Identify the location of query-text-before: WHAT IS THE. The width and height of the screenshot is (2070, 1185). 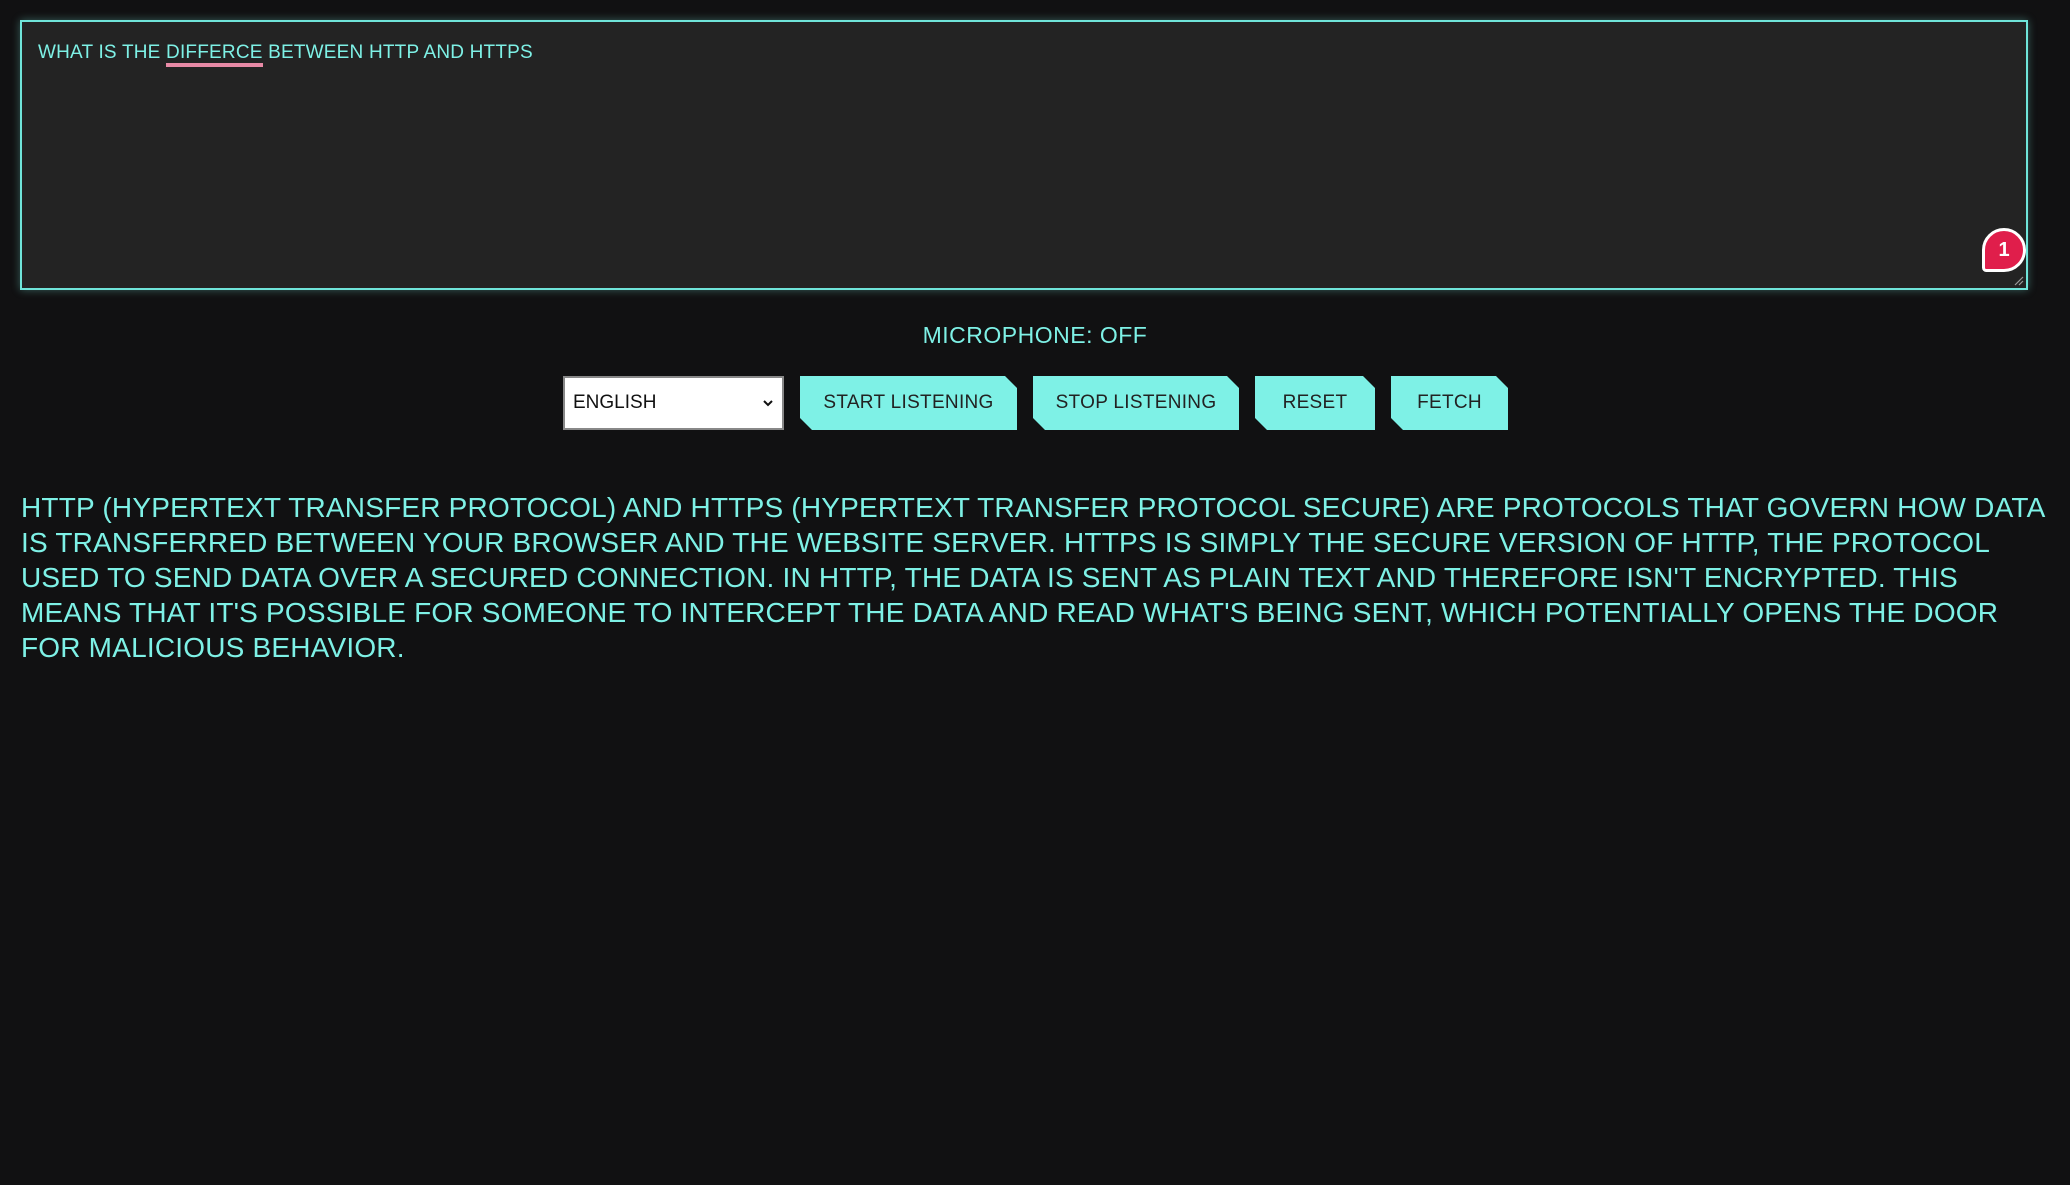
(102, 52).